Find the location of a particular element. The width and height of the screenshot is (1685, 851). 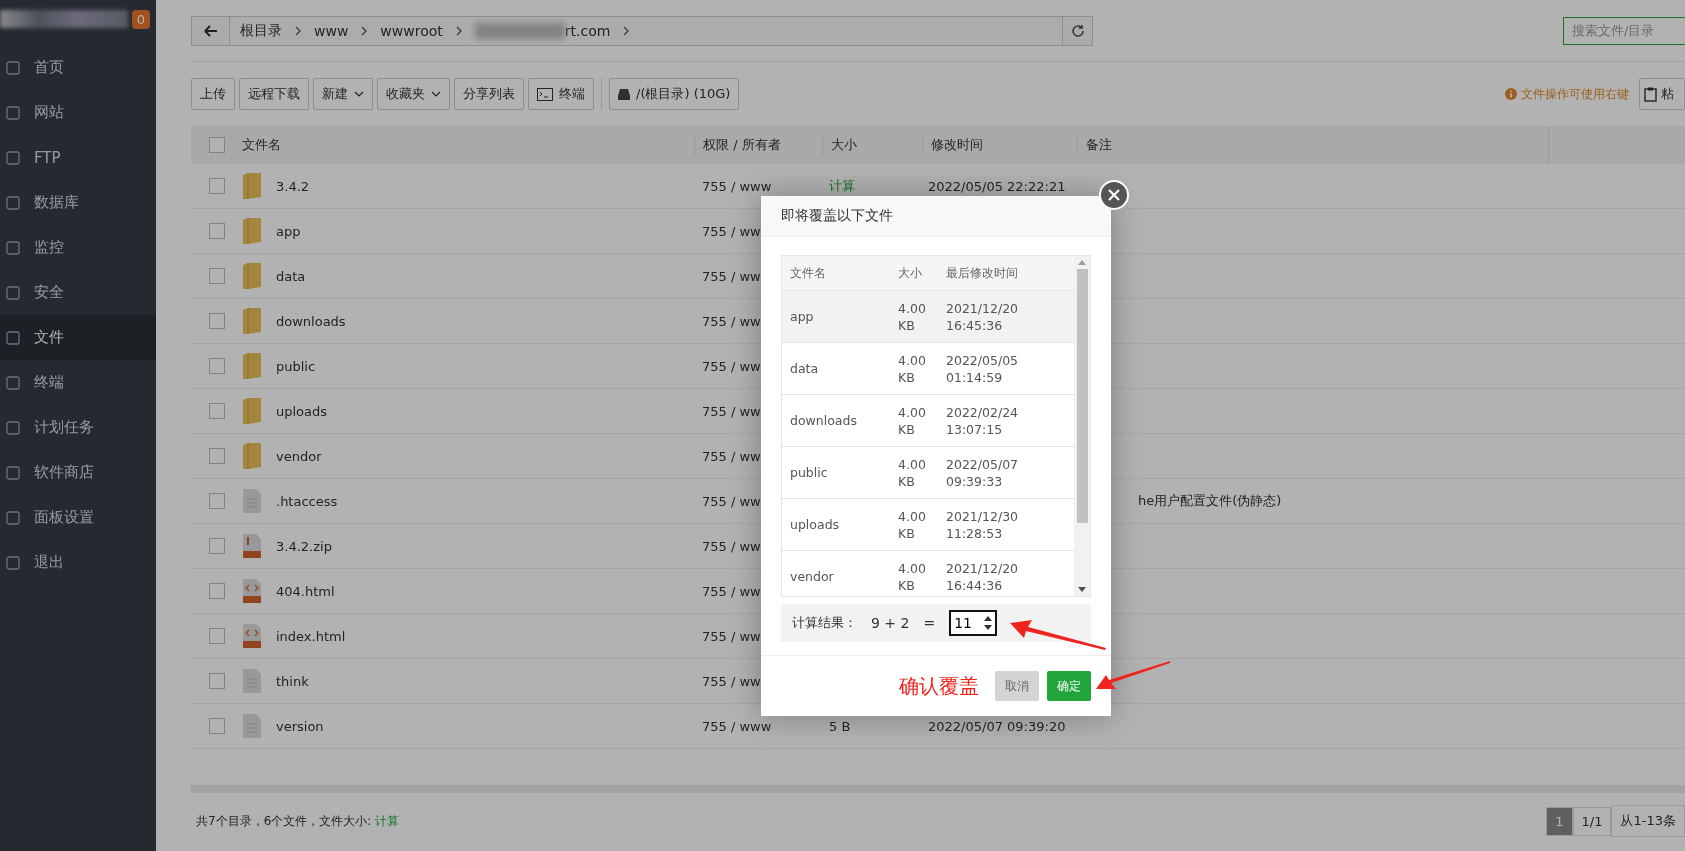

sidebar-label: 数据库 is located at coordinates (56, 202).